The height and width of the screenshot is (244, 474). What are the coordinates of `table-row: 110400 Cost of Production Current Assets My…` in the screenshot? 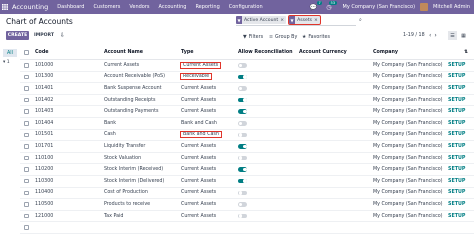 It's located at (247, 194).